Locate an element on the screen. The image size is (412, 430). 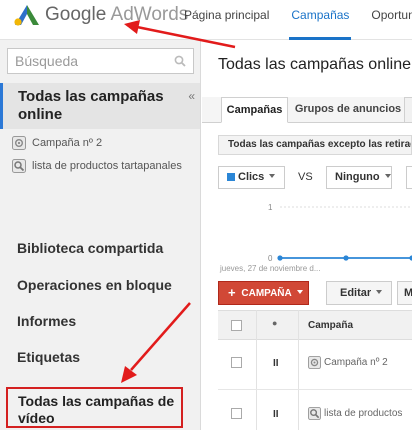
tab-oportunidades: Oportunida is located at coordinates (391, 20).